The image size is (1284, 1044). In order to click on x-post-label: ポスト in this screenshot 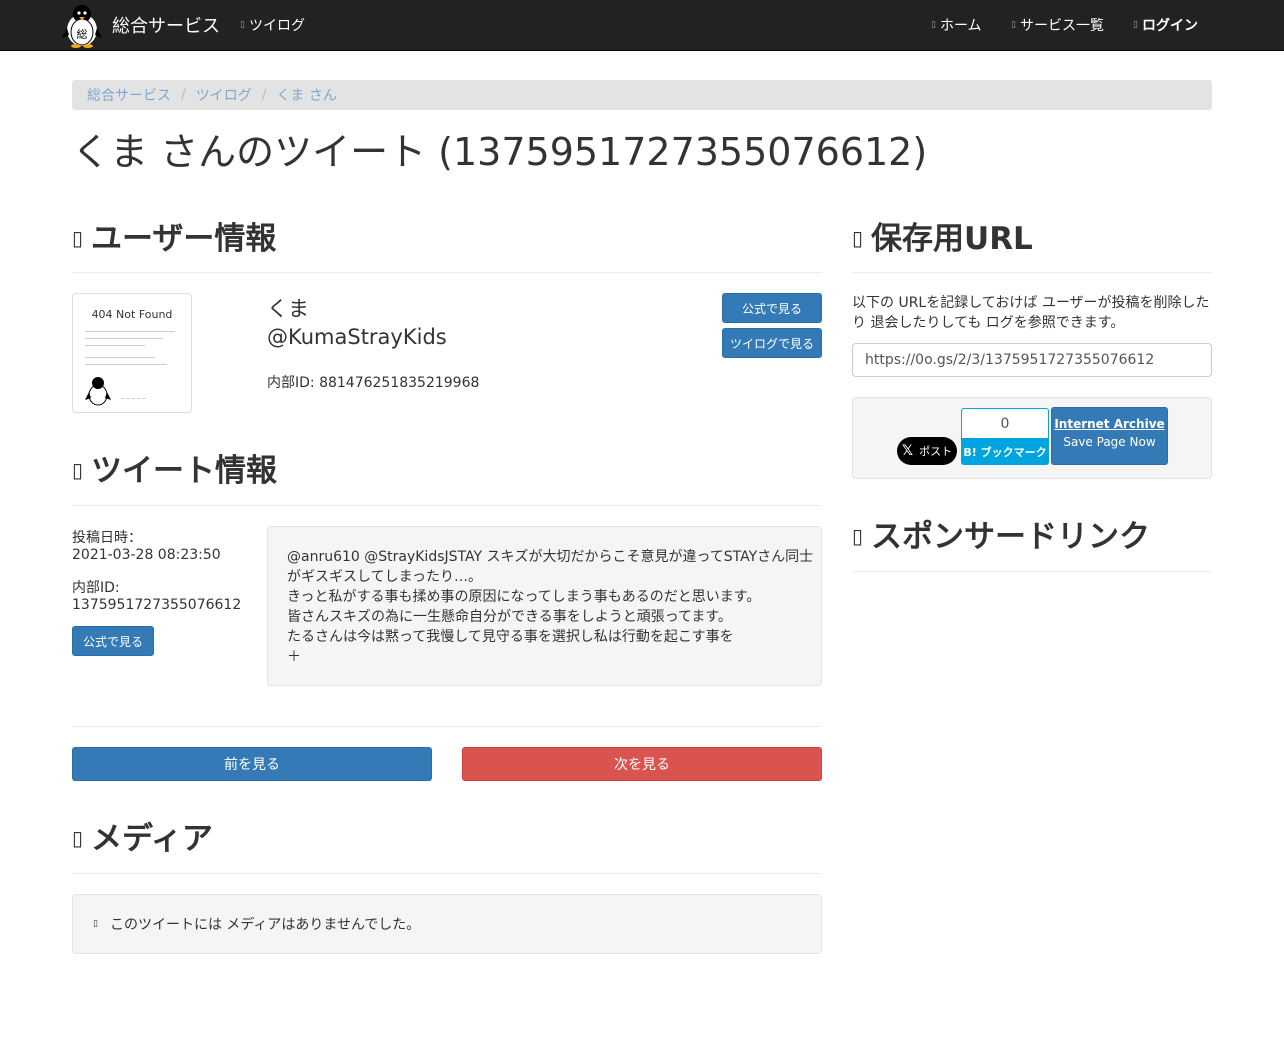, I will do `click(936, 451)`.